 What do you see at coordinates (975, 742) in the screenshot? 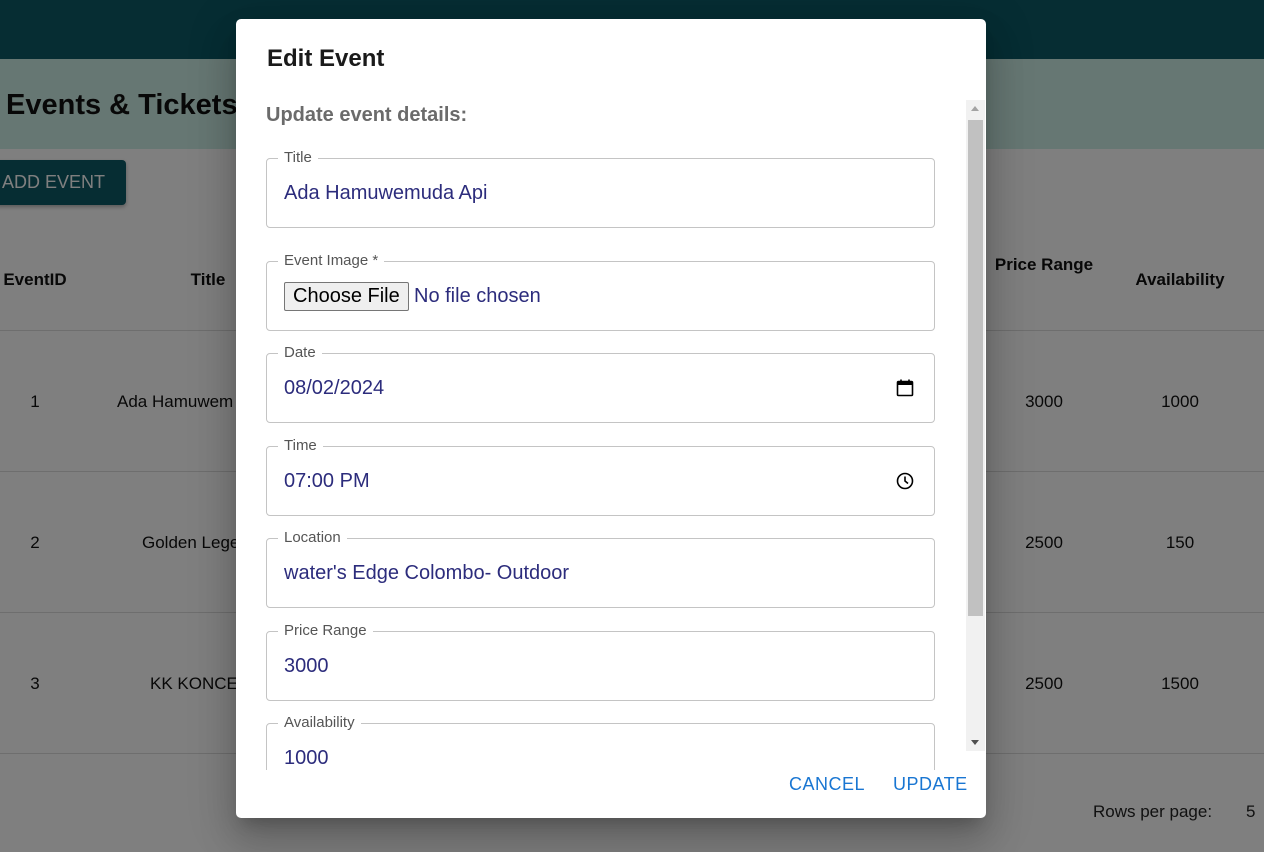
I see `scroll-down-icon` at bounding box center [975, 742].